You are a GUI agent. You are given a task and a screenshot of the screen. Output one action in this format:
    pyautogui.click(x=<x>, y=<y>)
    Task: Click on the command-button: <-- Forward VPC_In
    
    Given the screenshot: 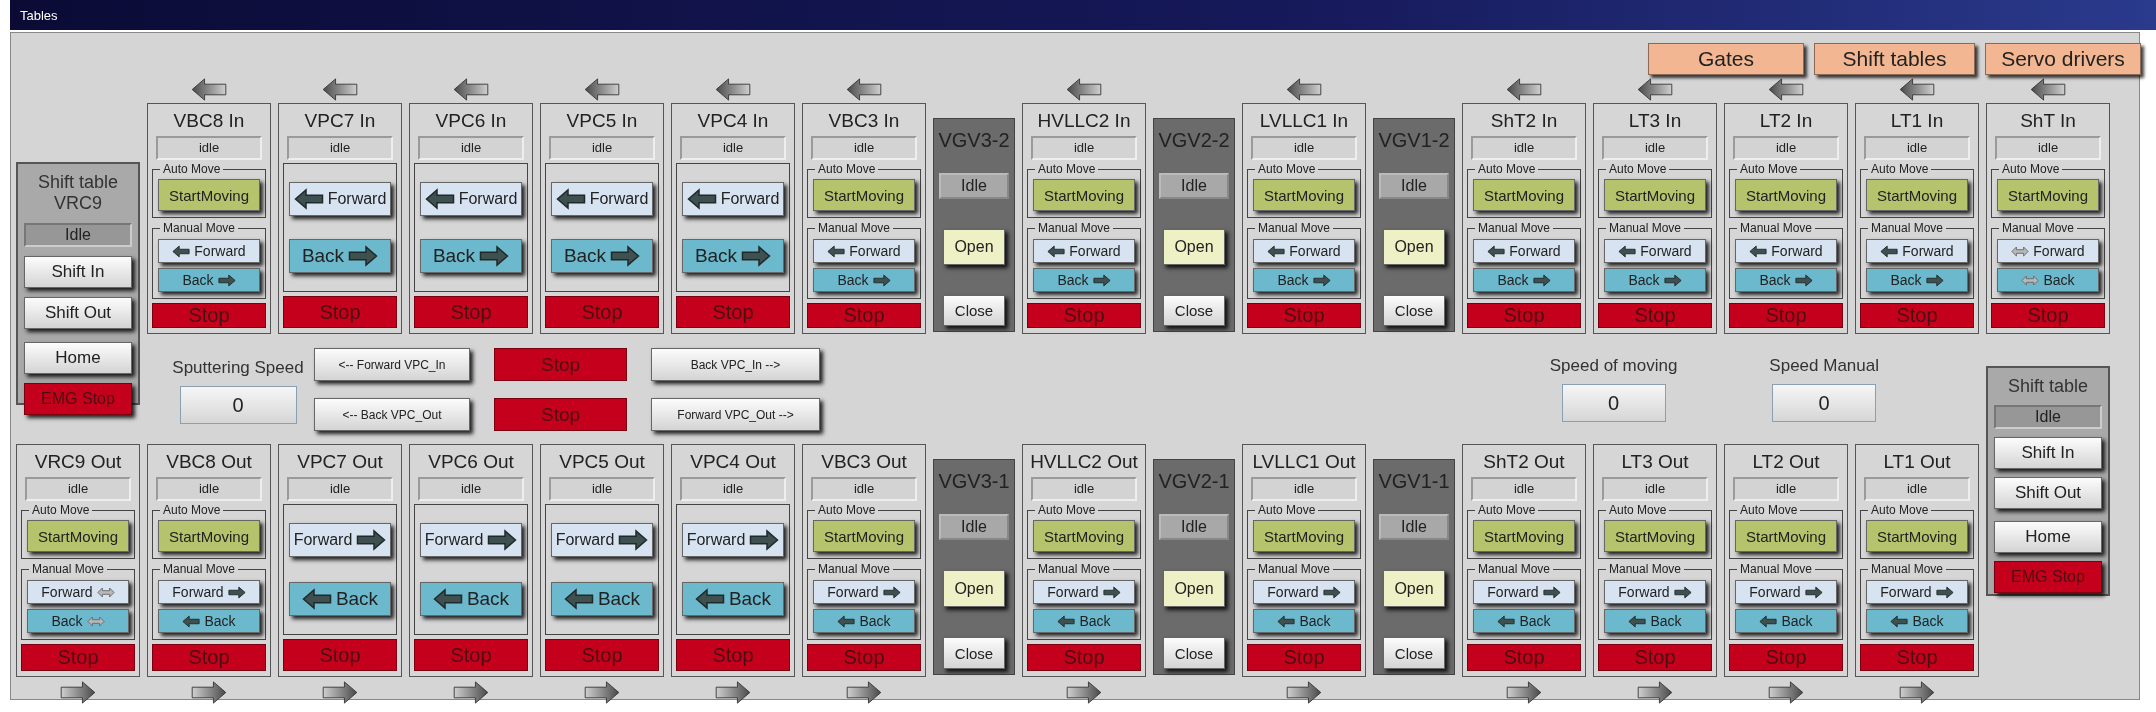 What is the action you would take?
    pyautogui.click(x=392, y=364)
    